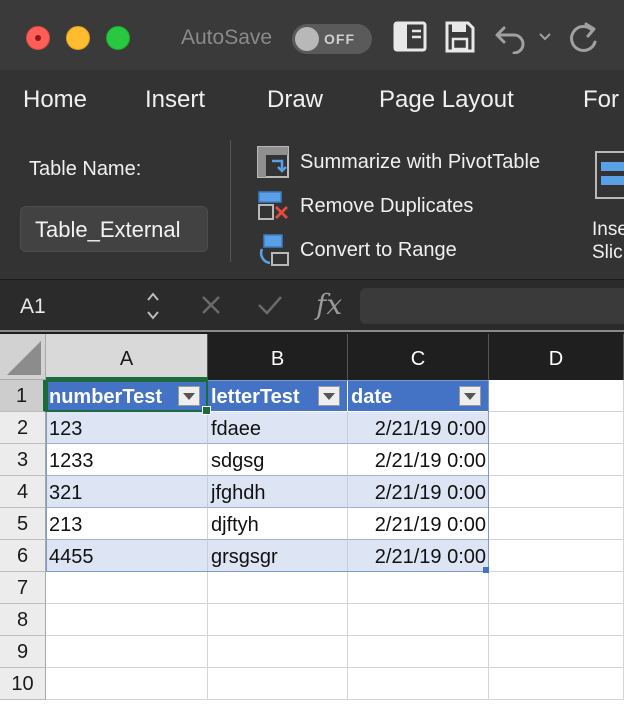  I want to click on insert-slicer-label: Inse Slic, so click(608, 241).